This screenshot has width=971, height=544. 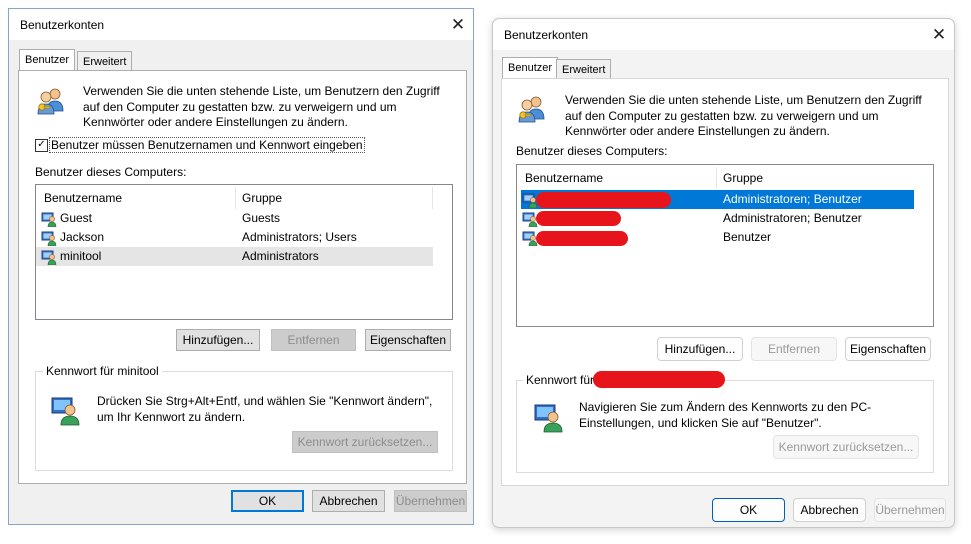 What do you see at coordinates (560, 380) in the screenshot?
I see `password-group-title: Kennwort für` at bounding box center [560, 380].